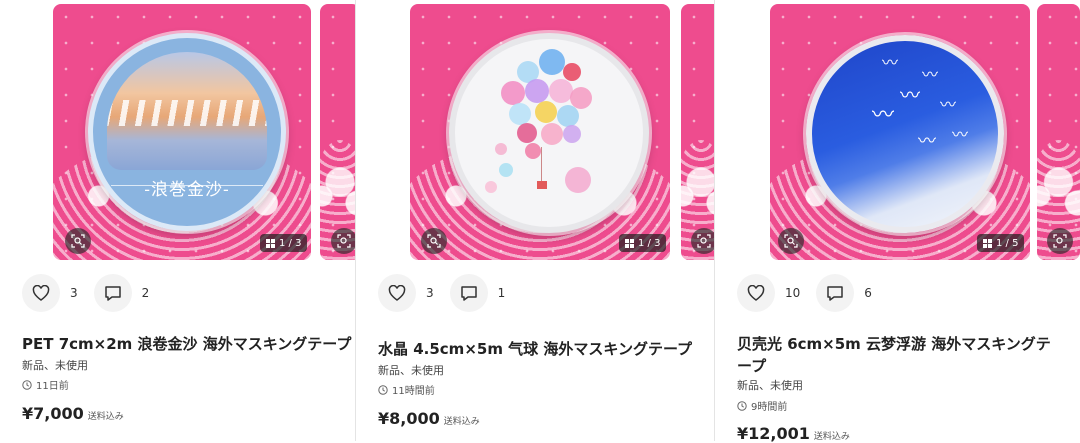 The image size is (1080, 443). I want to click on listing-time: 11時間前, so click(406, 389).